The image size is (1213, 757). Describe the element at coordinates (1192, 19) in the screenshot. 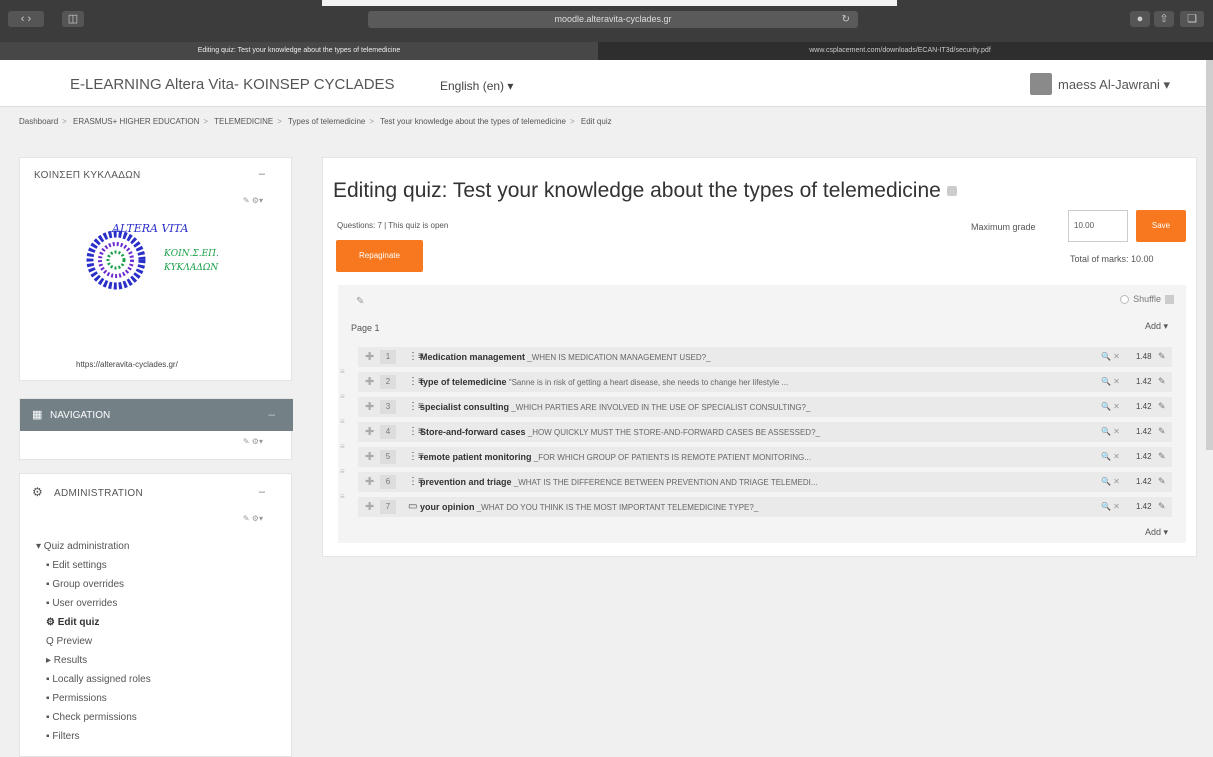

I see `tabs-icon: ❏` at that location.